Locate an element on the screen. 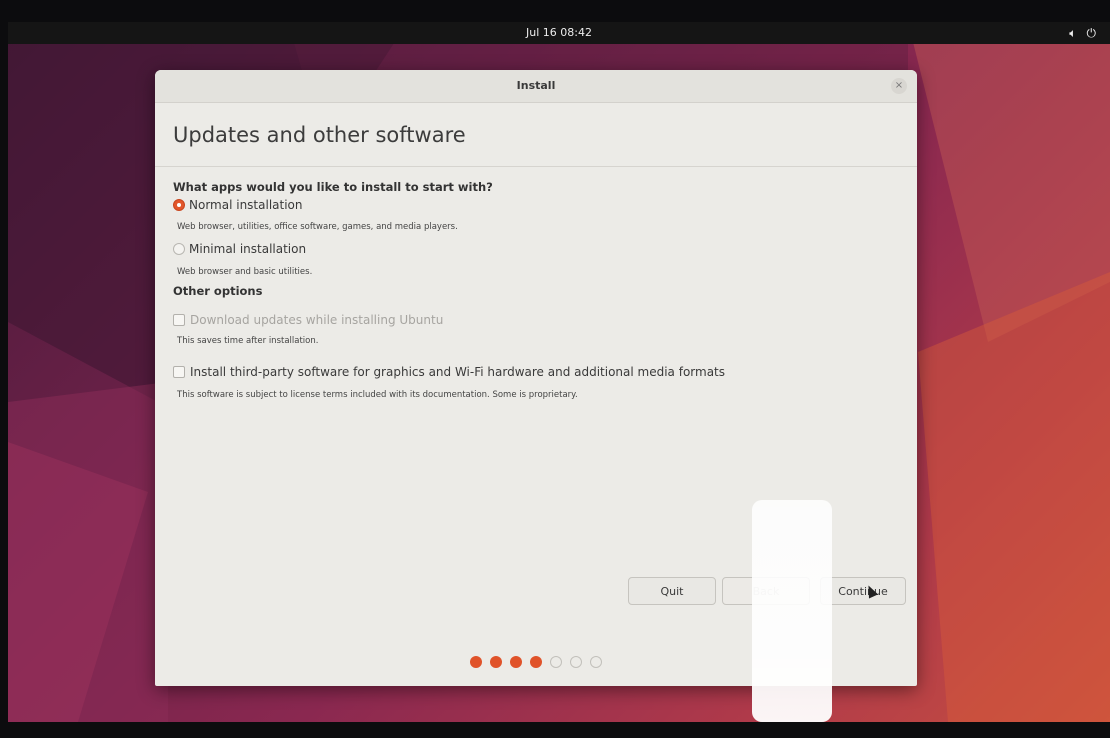 This screenshot has height=738, width=1110. minimal-installation-desc: Web browser and basic utilities. is located at coordinates (245, 272).